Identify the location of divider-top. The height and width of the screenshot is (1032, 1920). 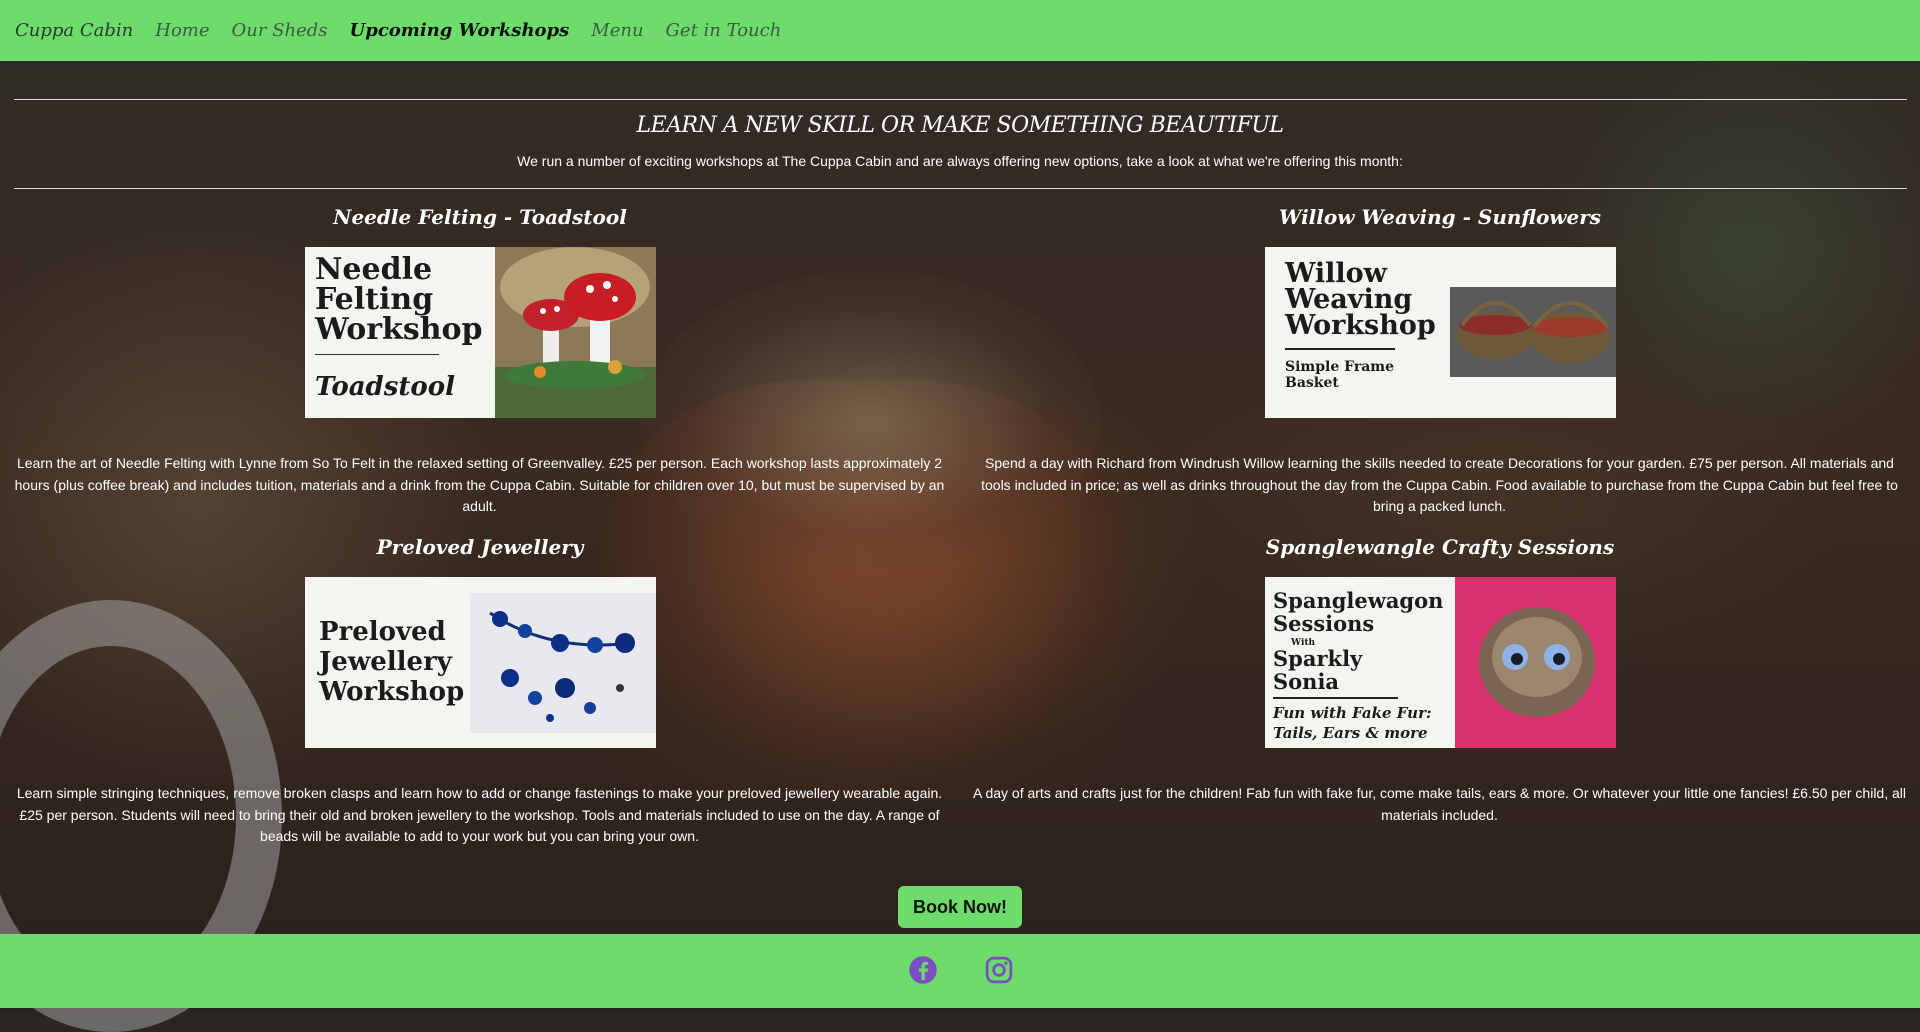
(960, 99).